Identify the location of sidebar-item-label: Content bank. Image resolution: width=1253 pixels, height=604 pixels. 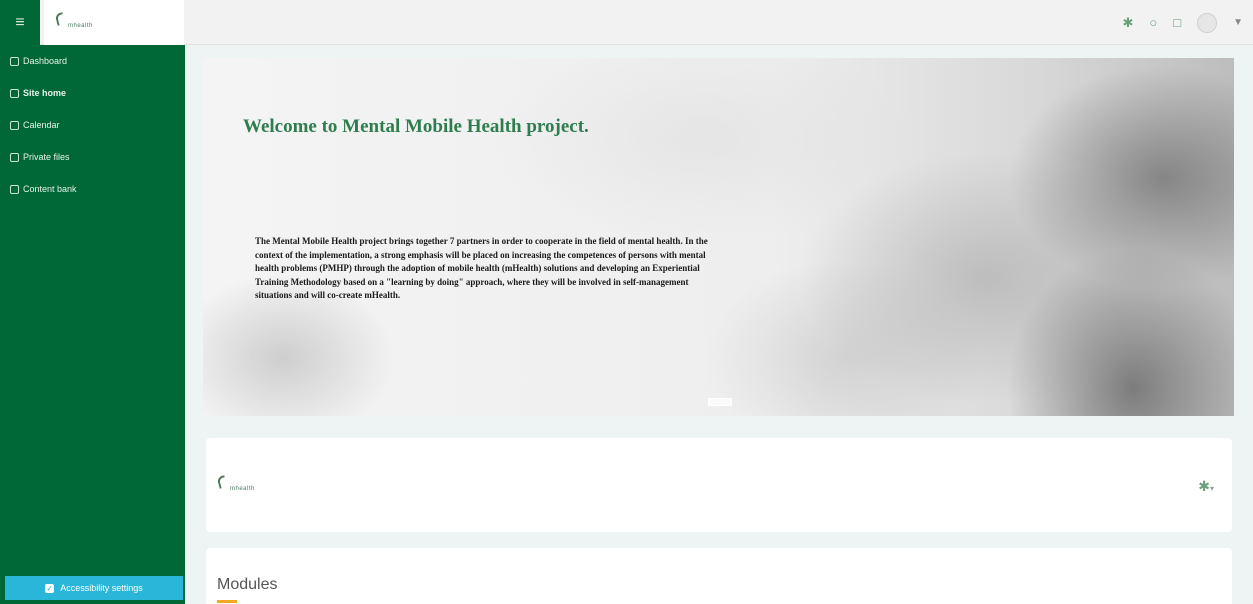
(50, 189).